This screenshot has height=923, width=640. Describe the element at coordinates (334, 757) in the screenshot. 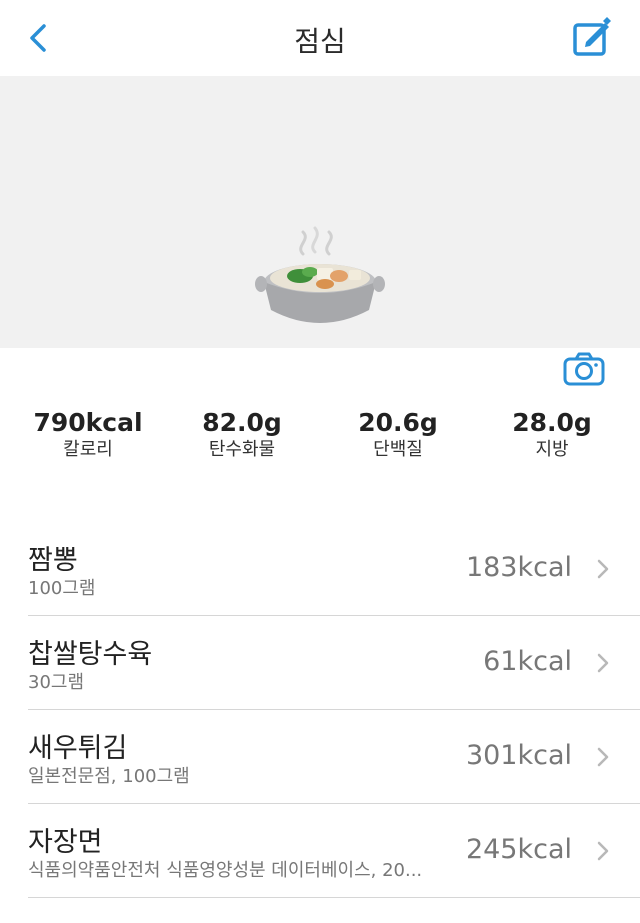

I see `food-item: 새우튀김 일본전문점, 100그램 301kcal` at that location.